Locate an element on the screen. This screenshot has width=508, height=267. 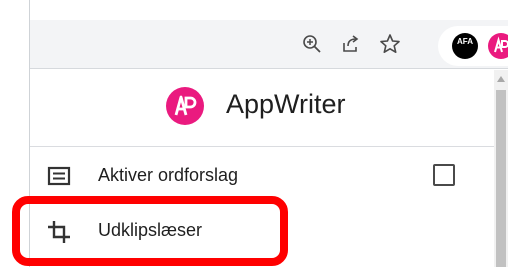
scroll-up-arrow-icon is located at coordinates (501, 79).